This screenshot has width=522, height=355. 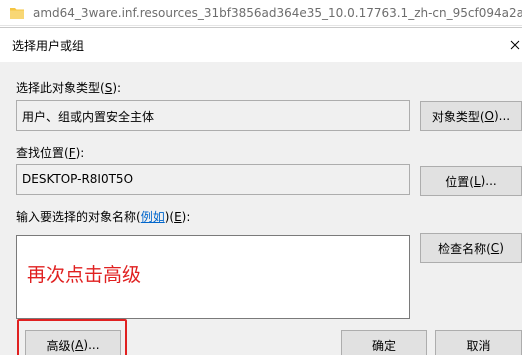 I want to click on check-names-button-suffix: ), so click(x=501, y=248).